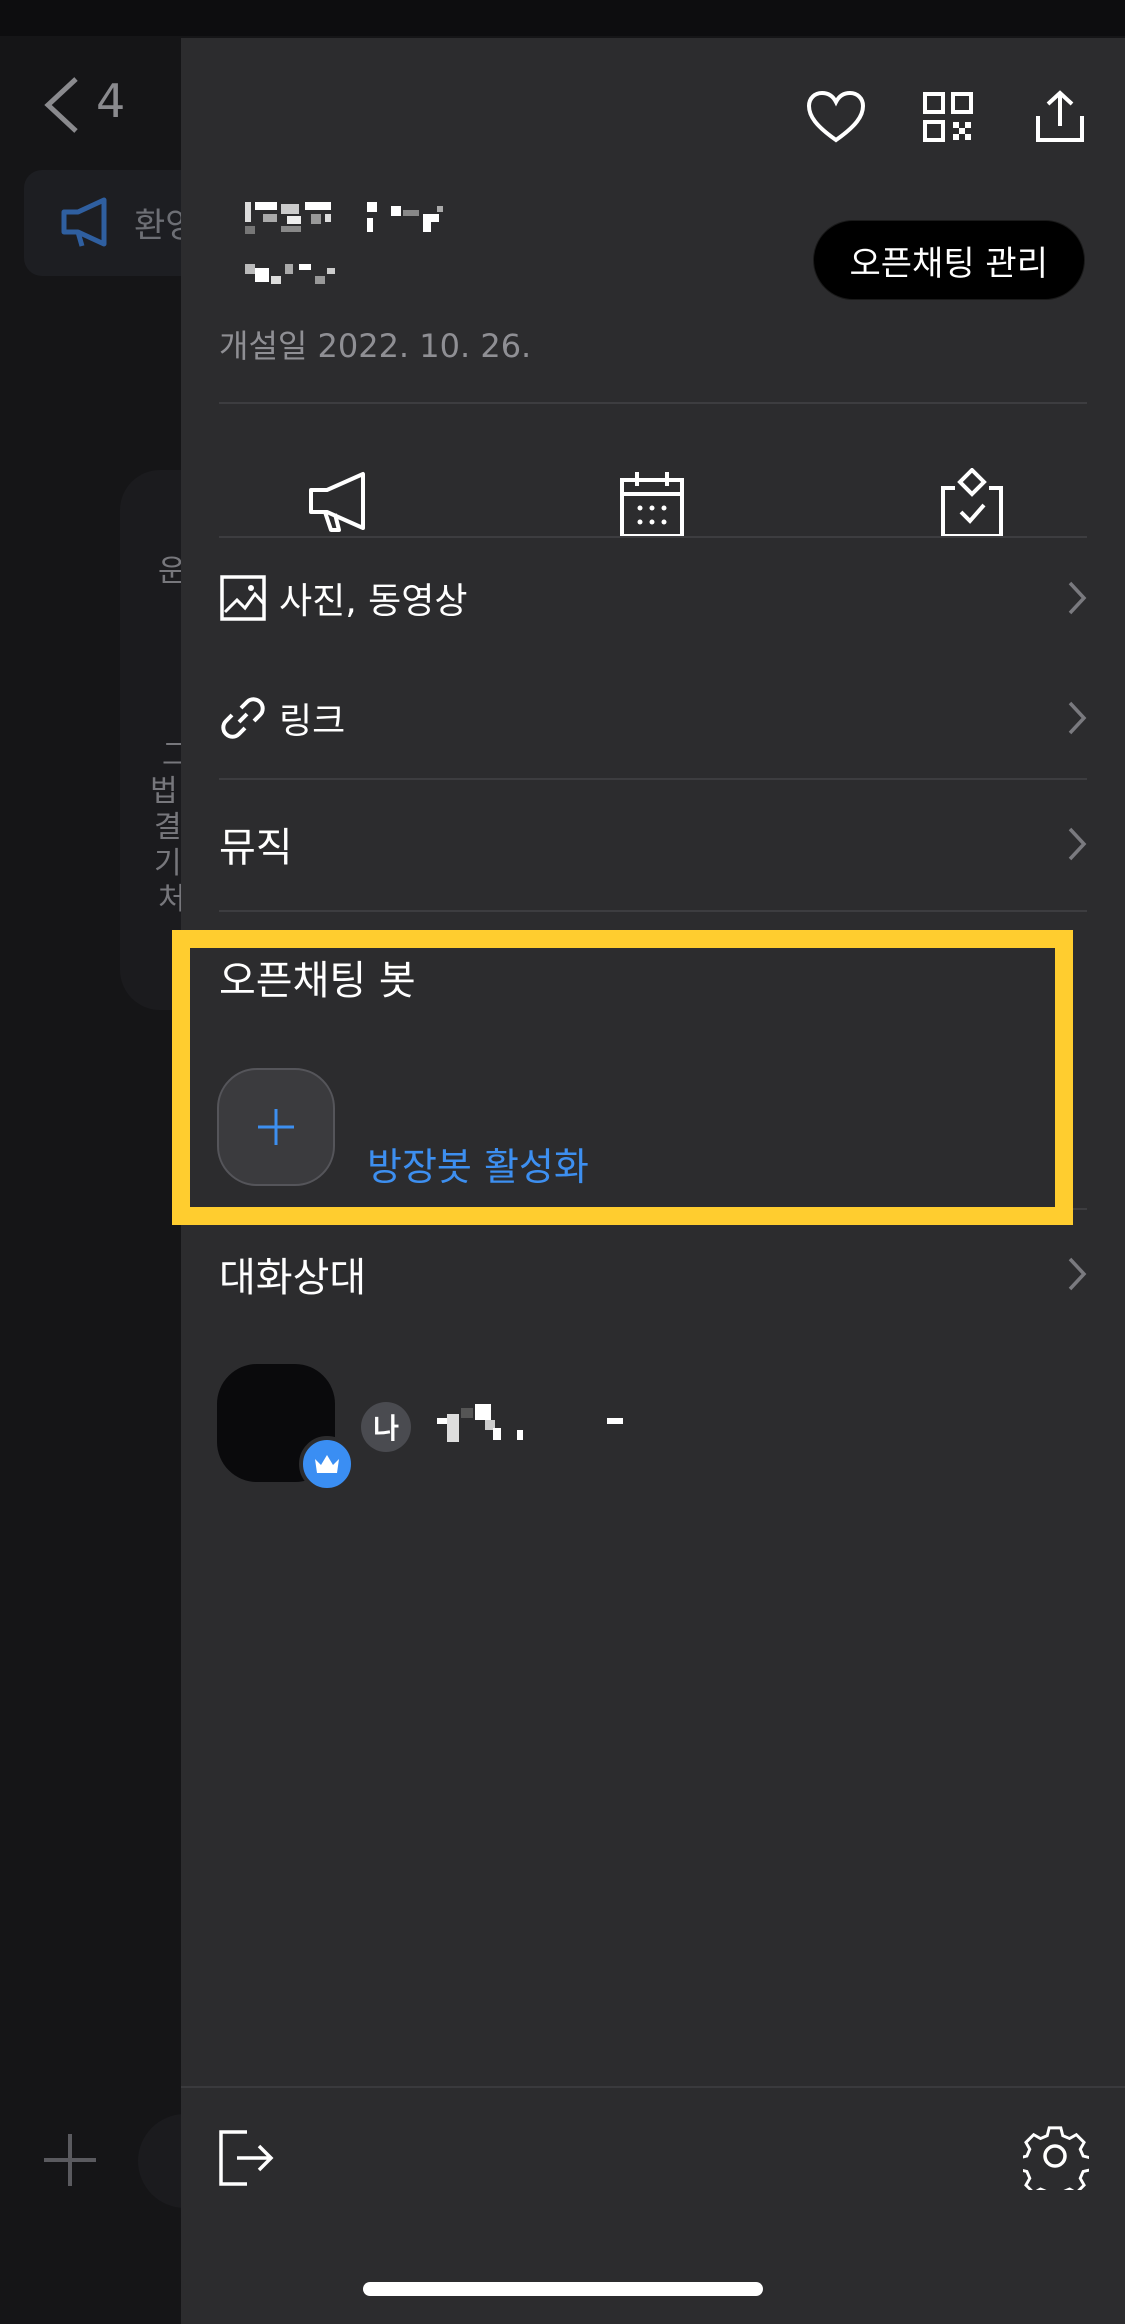  I want to click on qr-code-icon, so click(948, 117).